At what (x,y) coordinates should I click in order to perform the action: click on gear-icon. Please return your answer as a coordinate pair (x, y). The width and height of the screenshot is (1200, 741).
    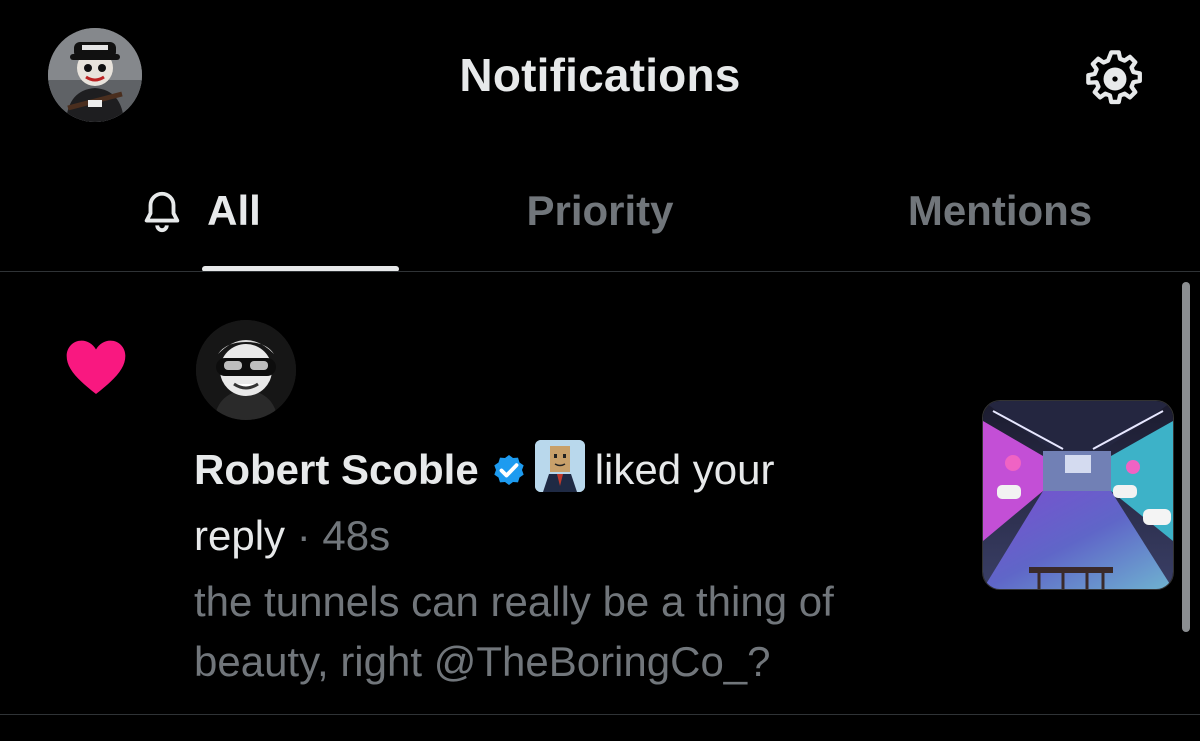
    Looking at the image, I should click on (1114, 77).